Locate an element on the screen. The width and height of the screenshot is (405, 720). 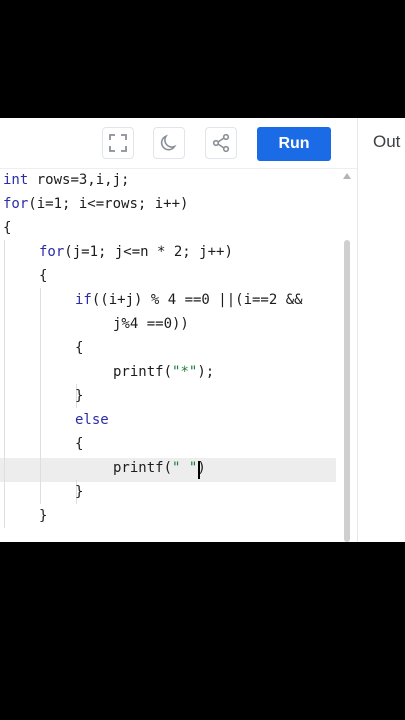
code-line: else is located at coordinates (54, 420).